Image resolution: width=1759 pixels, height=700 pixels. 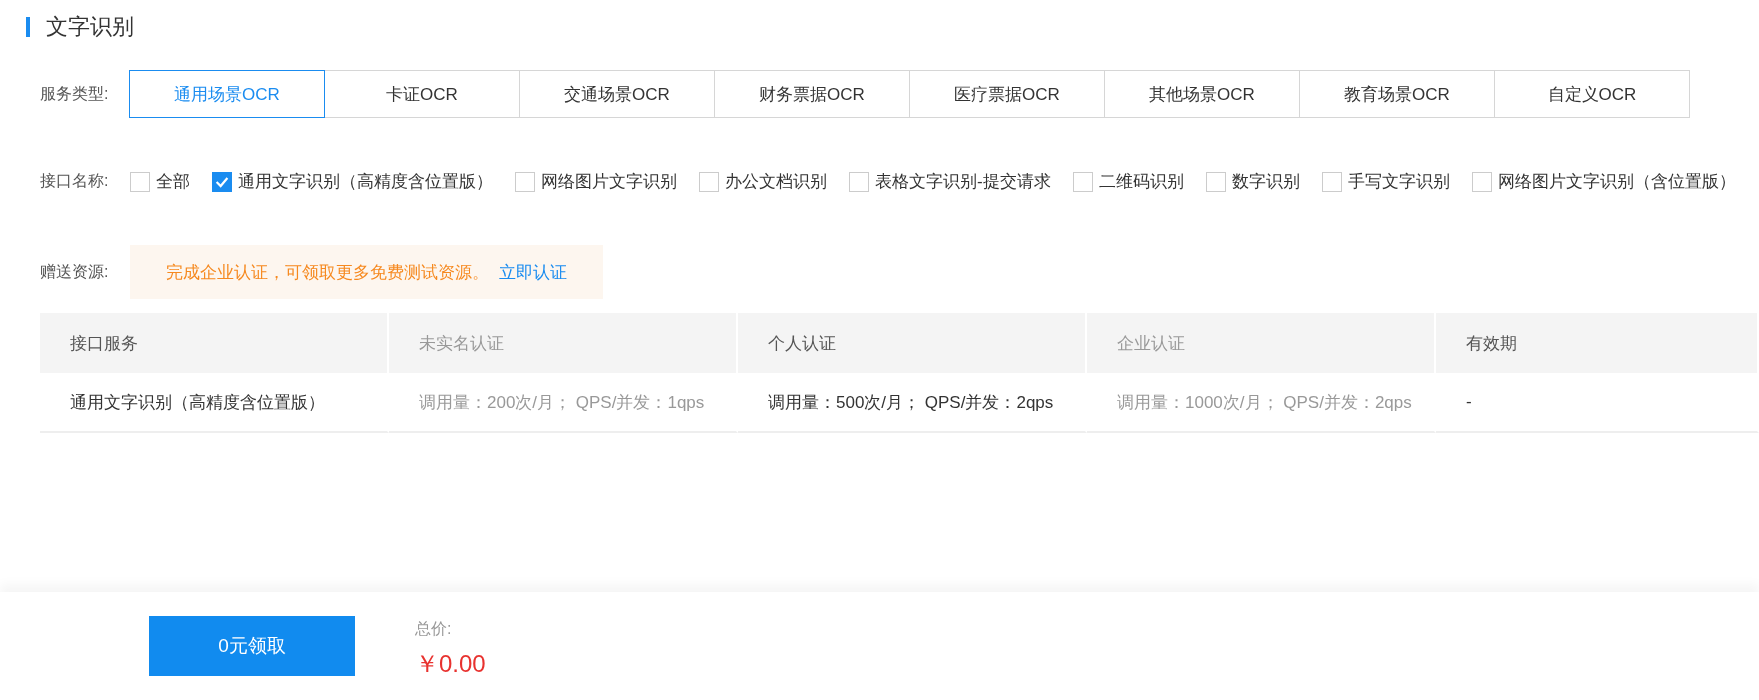 I want to click on service-tab: 交通场景OCR, so click(x=617, y=94).